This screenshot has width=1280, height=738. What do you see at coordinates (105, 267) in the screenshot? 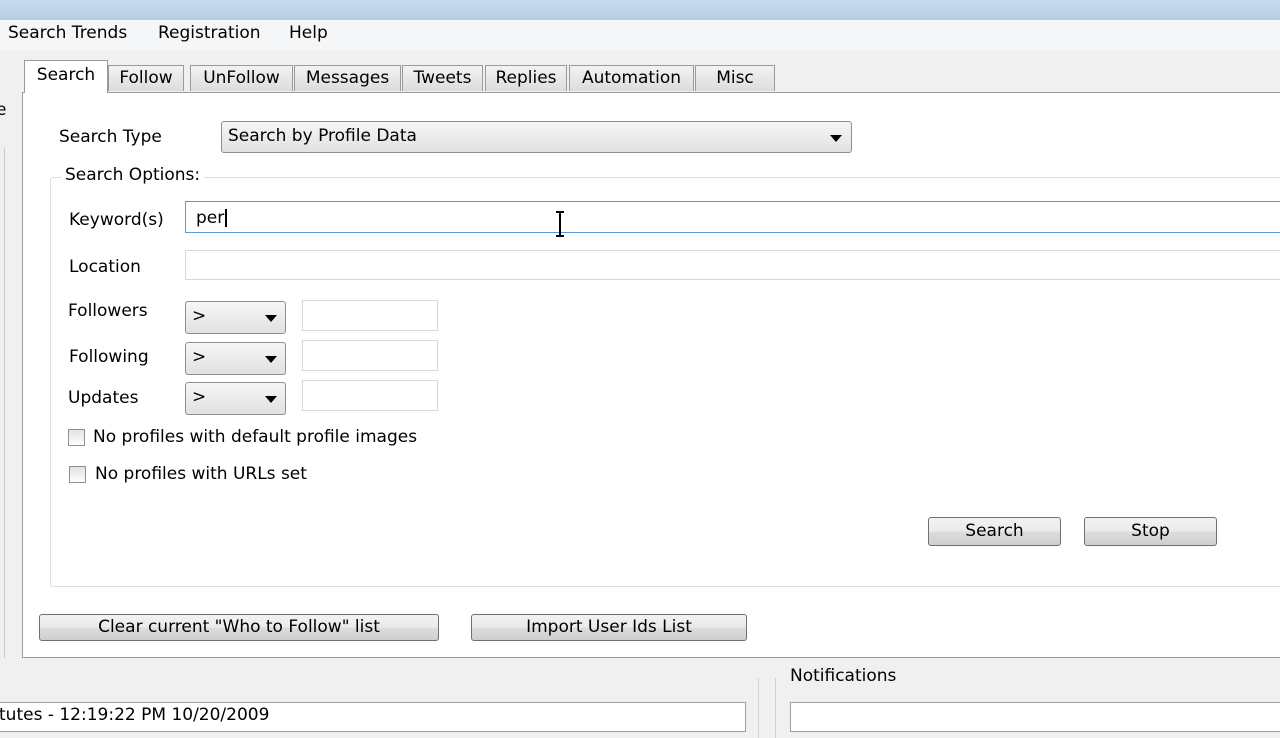
I see `location-label: Location` at bounding box center [105, 267].